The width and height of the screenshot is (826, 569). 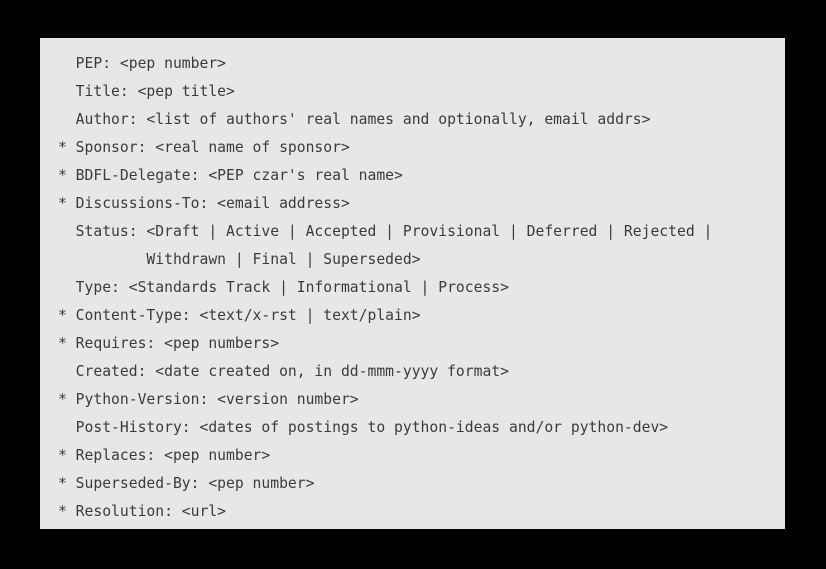 What do you see at coordinates (208, 399) in the screenshot?
I see `code-line: * Python-Version: <version number>` at bounding box center [208, 399].